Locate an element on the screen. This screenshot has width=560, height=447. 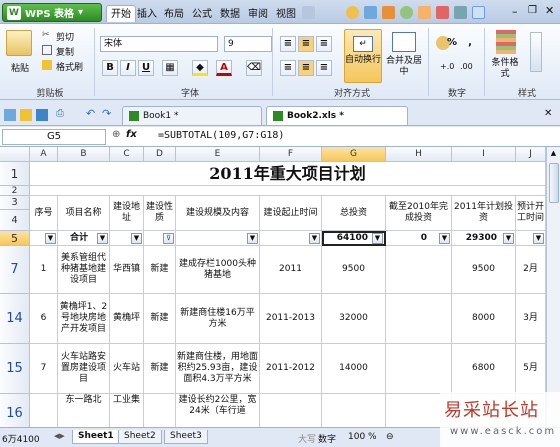
tab-view: 视图 is located at coordinates (286, 14).